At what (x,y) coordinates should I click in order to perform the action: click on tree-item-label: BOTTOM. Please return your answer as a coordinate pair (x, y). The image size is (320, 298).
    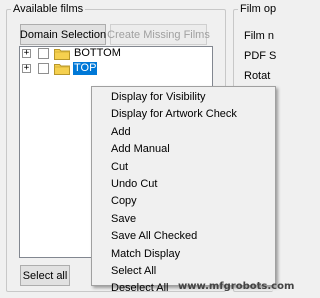
    Looking at the image, I should click on (97, 53).